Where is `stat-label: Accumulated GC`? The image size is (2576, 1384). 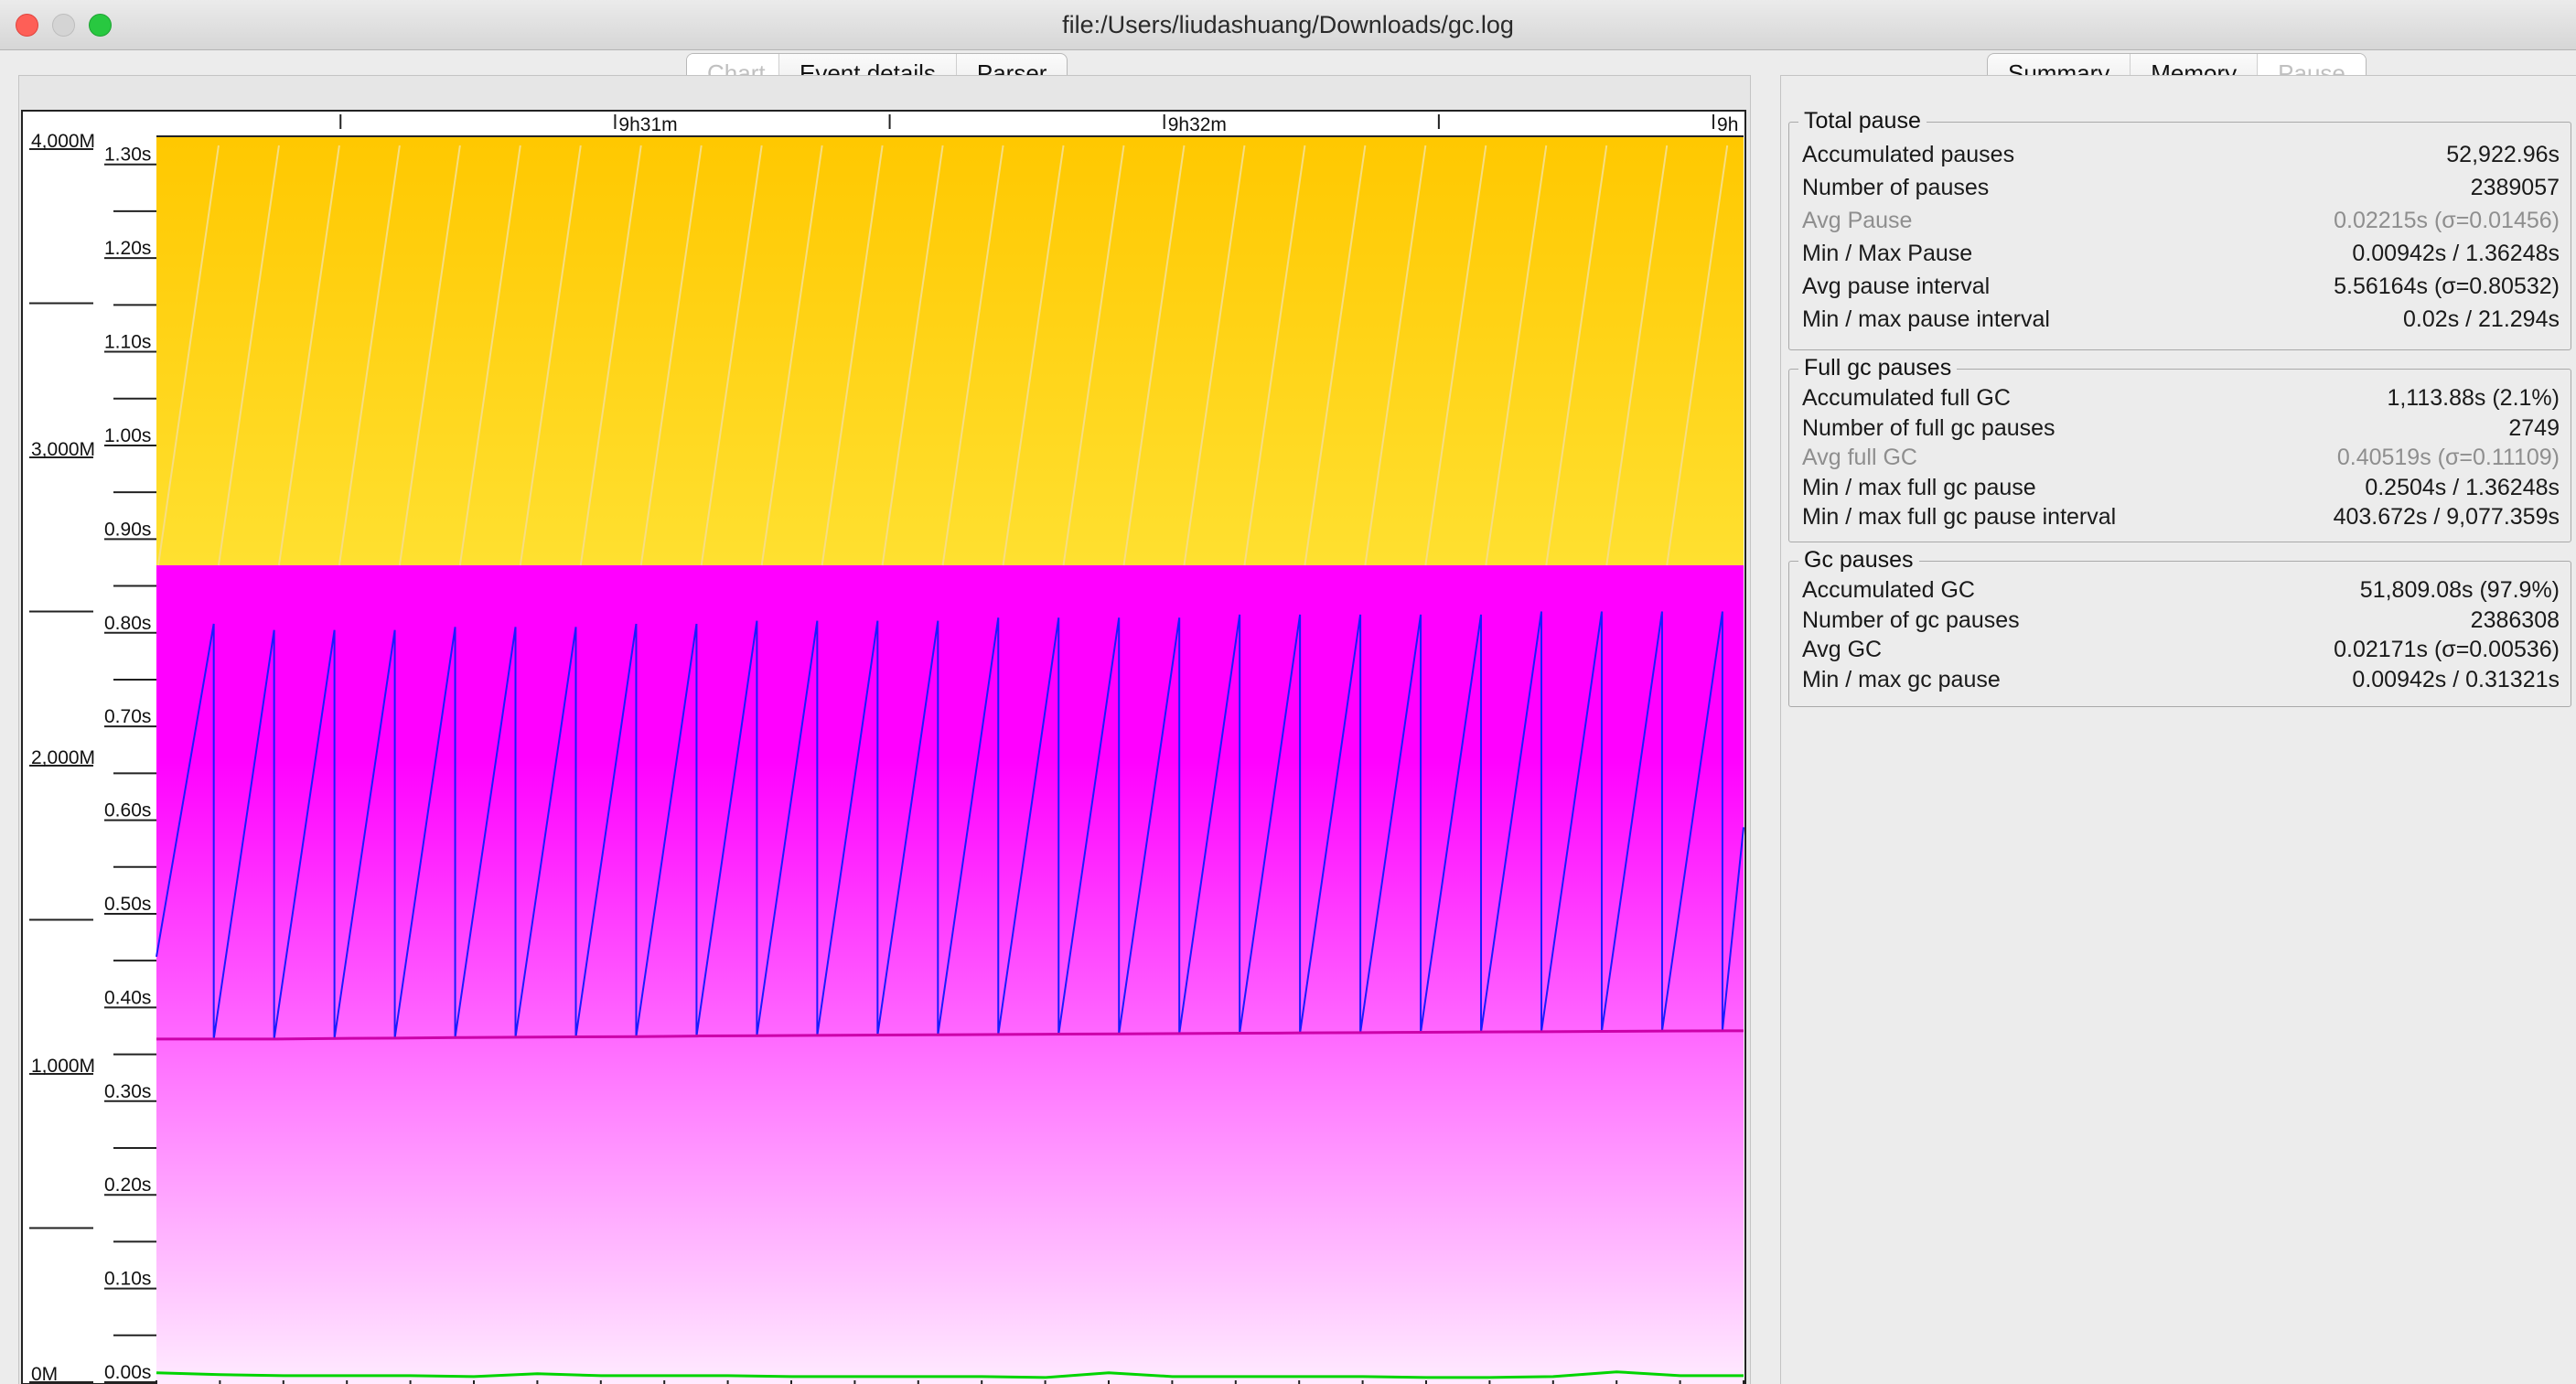
stat-label: Accumulated GC is located at coordinates (1889, 590).